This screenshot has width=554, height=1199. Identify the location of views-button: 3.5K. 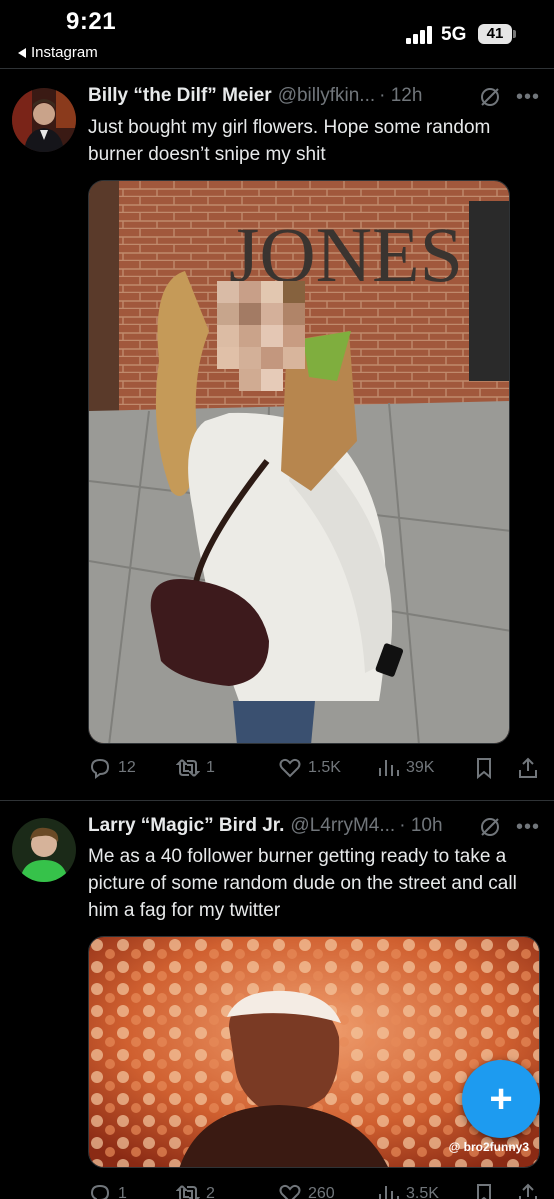
(407, 1190).